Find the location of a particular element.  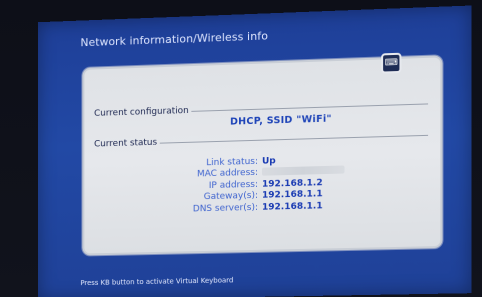

dns-server-value: 192.168.1.1 is located at coordinates (292, 206).